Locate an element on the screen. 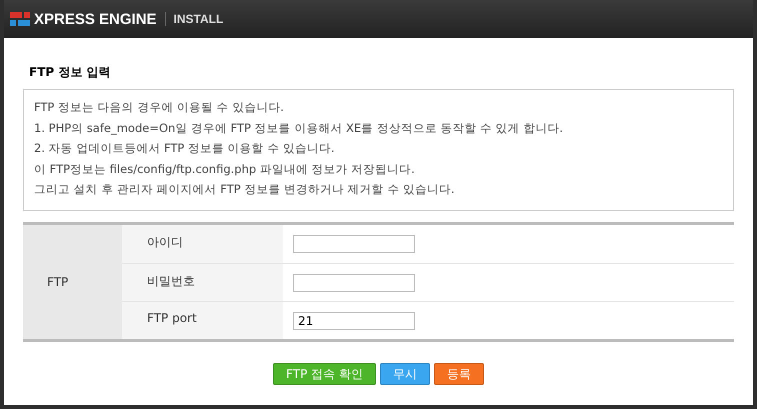 This screenshot has width=757, height=409. logo-text: XPRESS ENGINE is located at coordinates (95, 19).